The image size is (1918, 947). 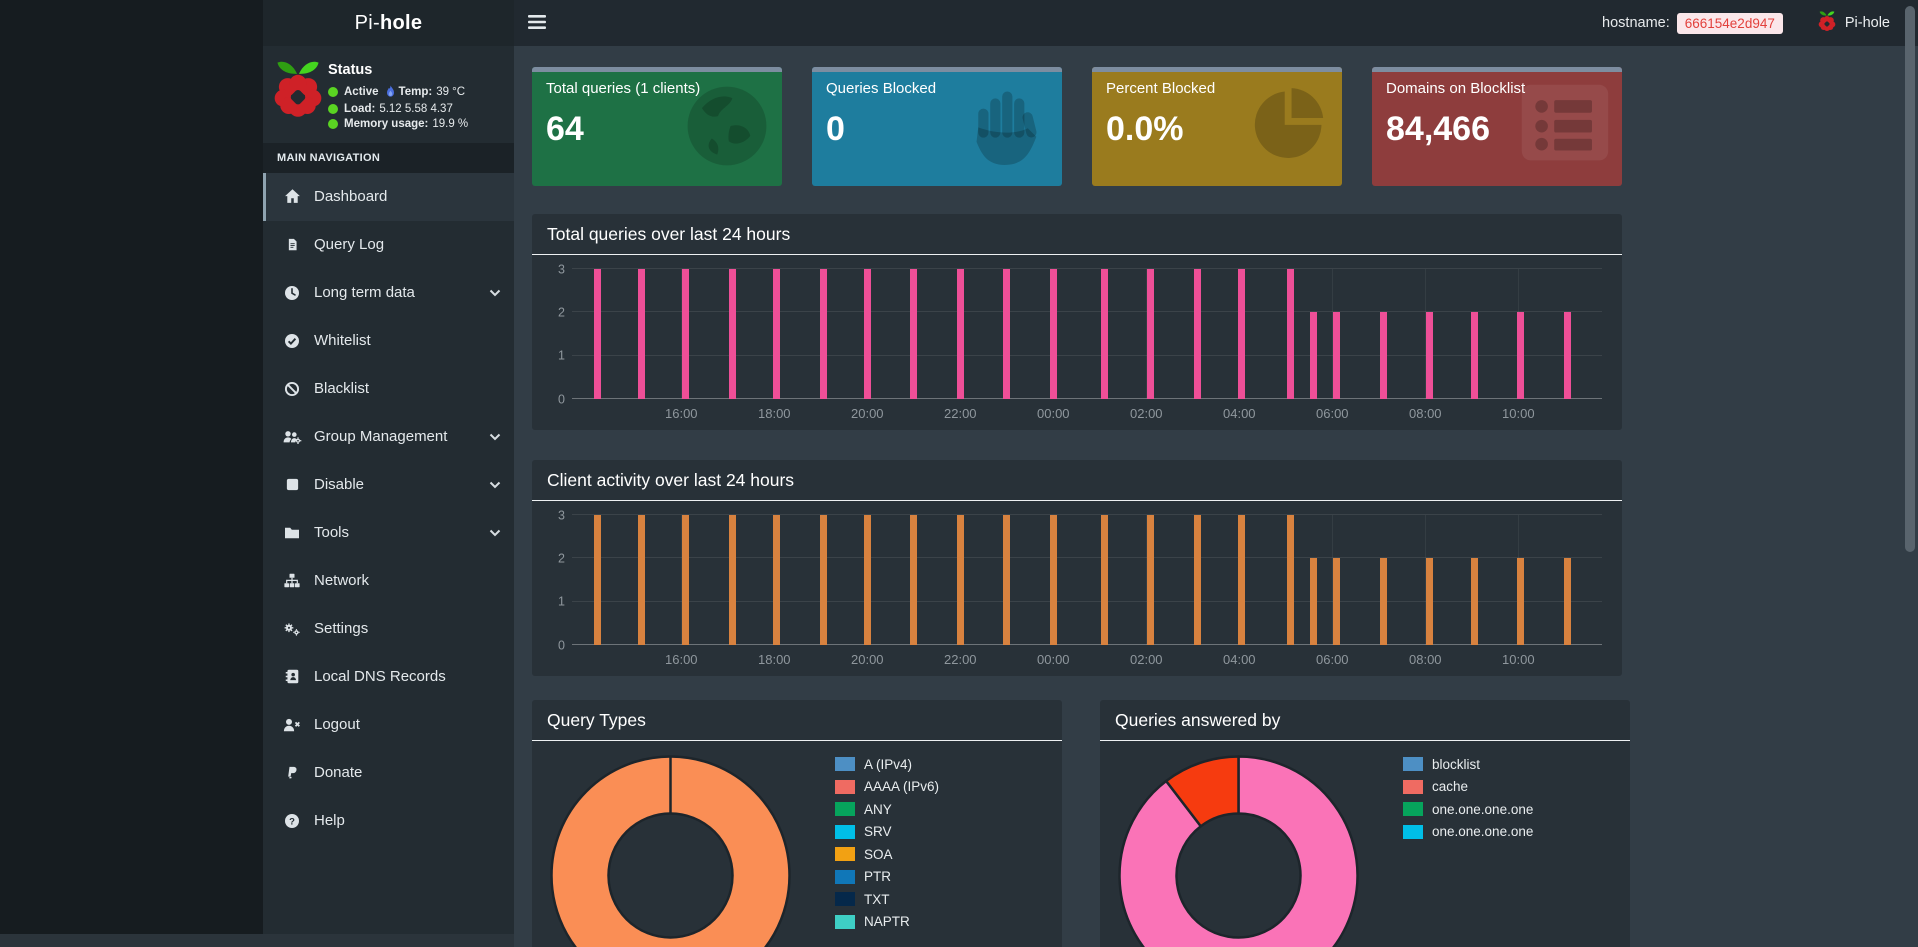 I want to click on legend-item-cache: cache, so click(x=1468, y=787).